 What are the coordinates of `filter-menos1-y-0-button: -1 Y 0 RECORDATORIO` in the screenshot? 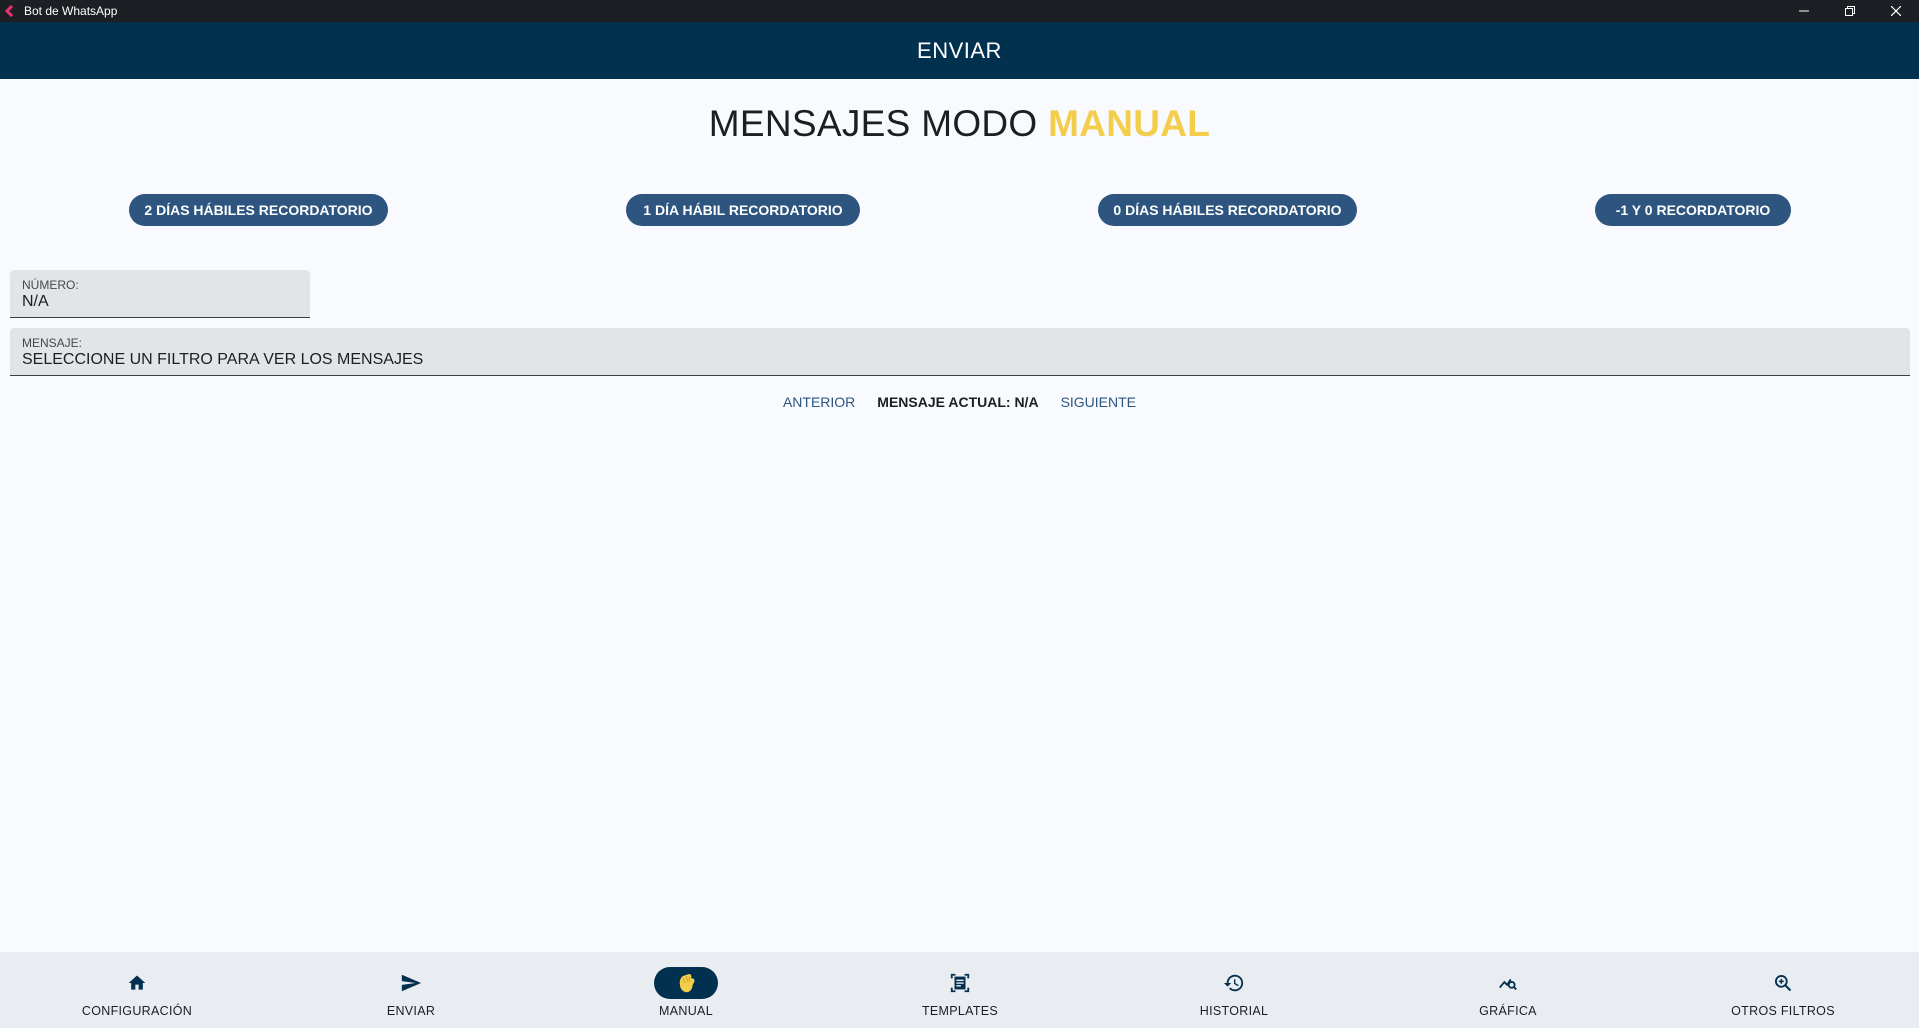 It's located at (1693, 210).